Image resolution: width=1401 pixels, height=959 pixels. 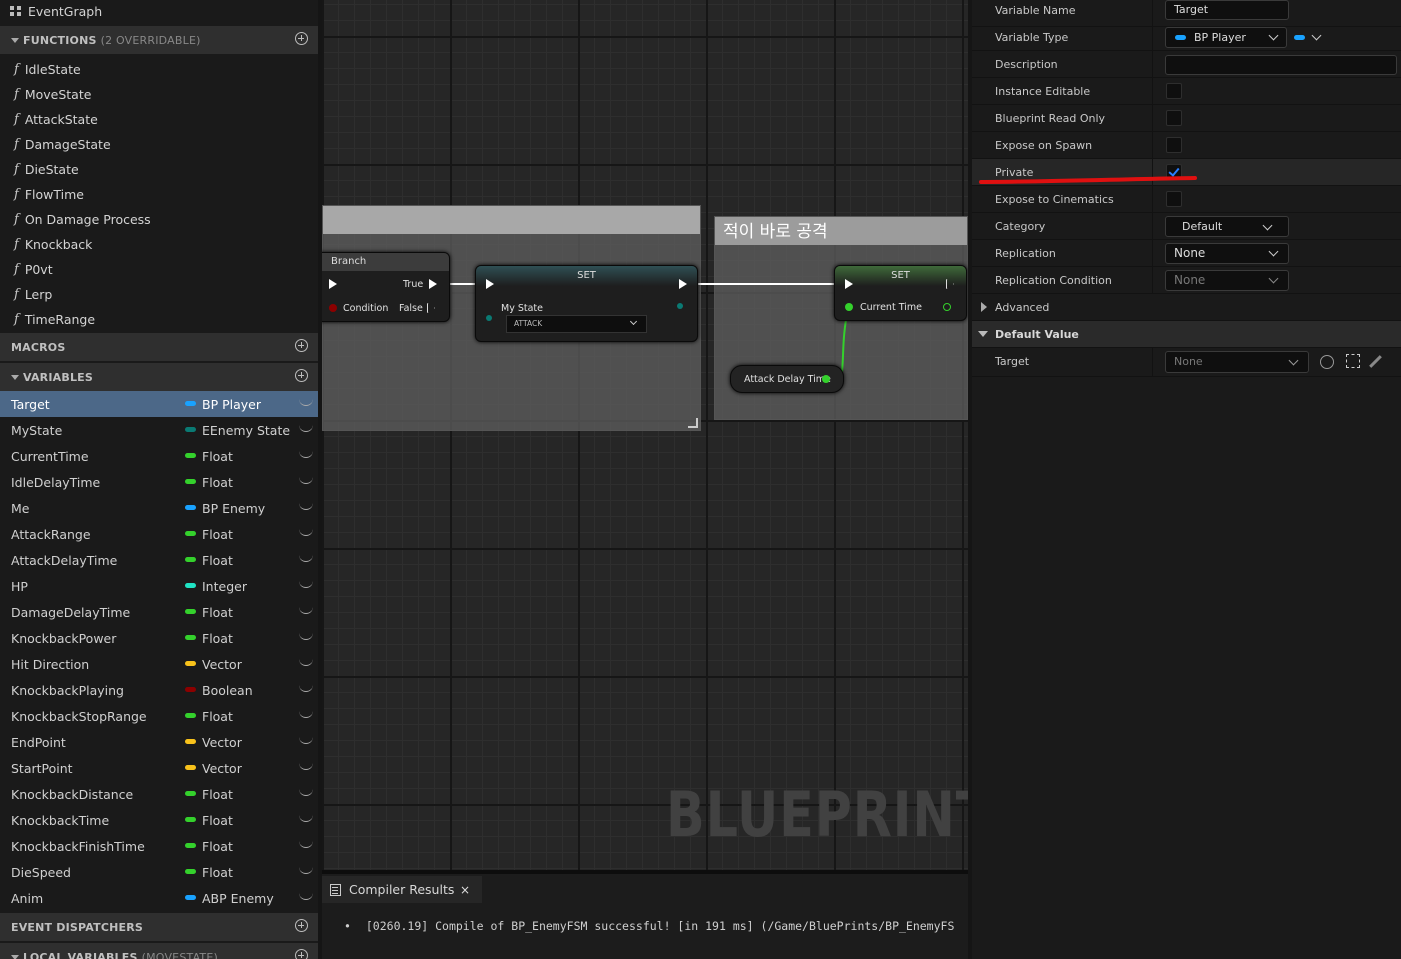 I want to click on function-item: f P0vt, so click(x=159, y=269).